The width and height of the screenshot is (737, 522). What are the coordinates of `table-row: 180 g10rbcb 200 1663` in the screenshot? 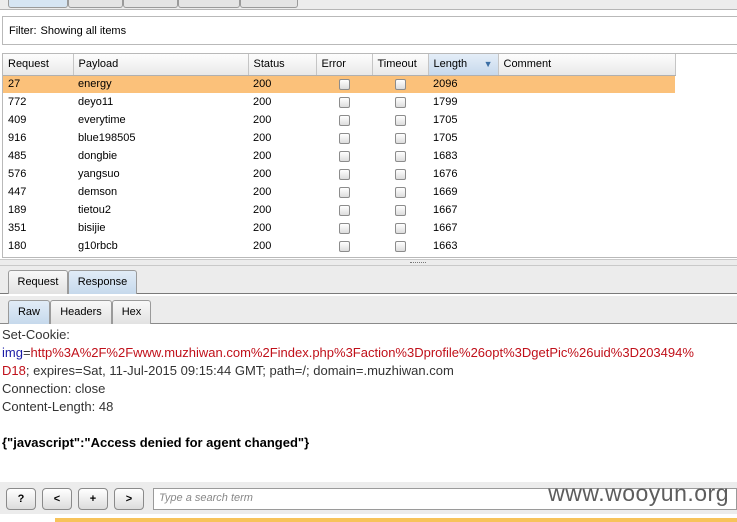 It's located at (339, 246).